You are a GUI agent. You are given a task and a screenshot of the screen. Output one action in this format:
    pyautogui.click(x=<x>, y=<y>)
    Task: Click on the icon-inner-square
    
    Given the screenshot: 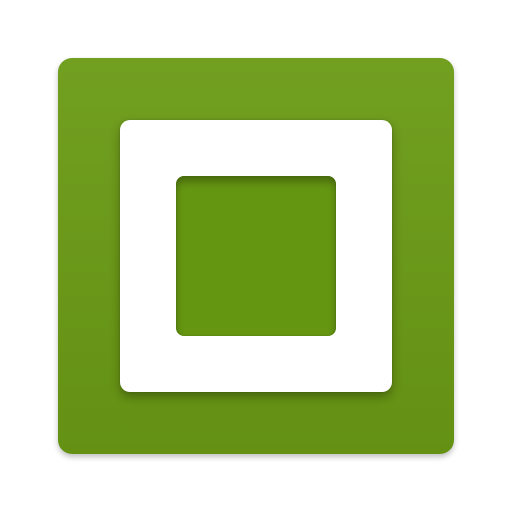 What is the action you would take?
    pyautogui.click(x=256, y=256)
    